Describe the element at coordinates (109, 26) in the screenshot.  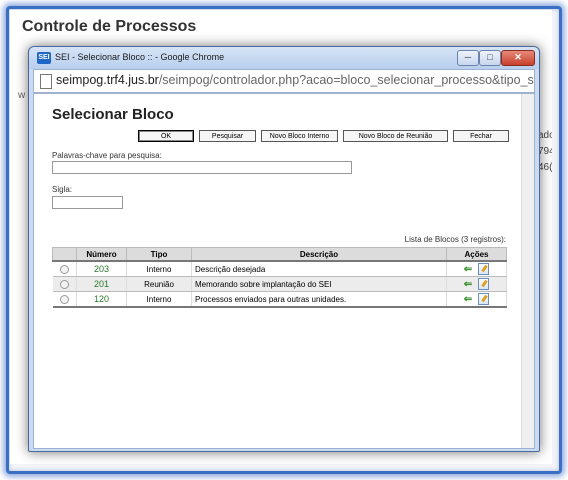
I see `background-page-title: Controle de Processos` at that location.